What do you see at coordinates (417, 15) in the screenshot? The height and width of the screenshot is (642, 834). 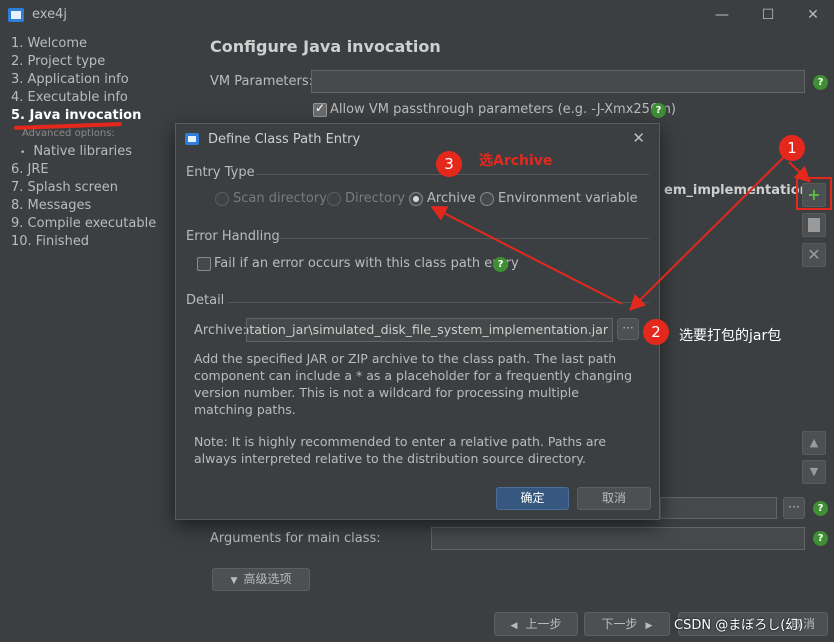 I see `window-titlebar: exe4j — ☐ ✕` at bounding box center [417, 15].